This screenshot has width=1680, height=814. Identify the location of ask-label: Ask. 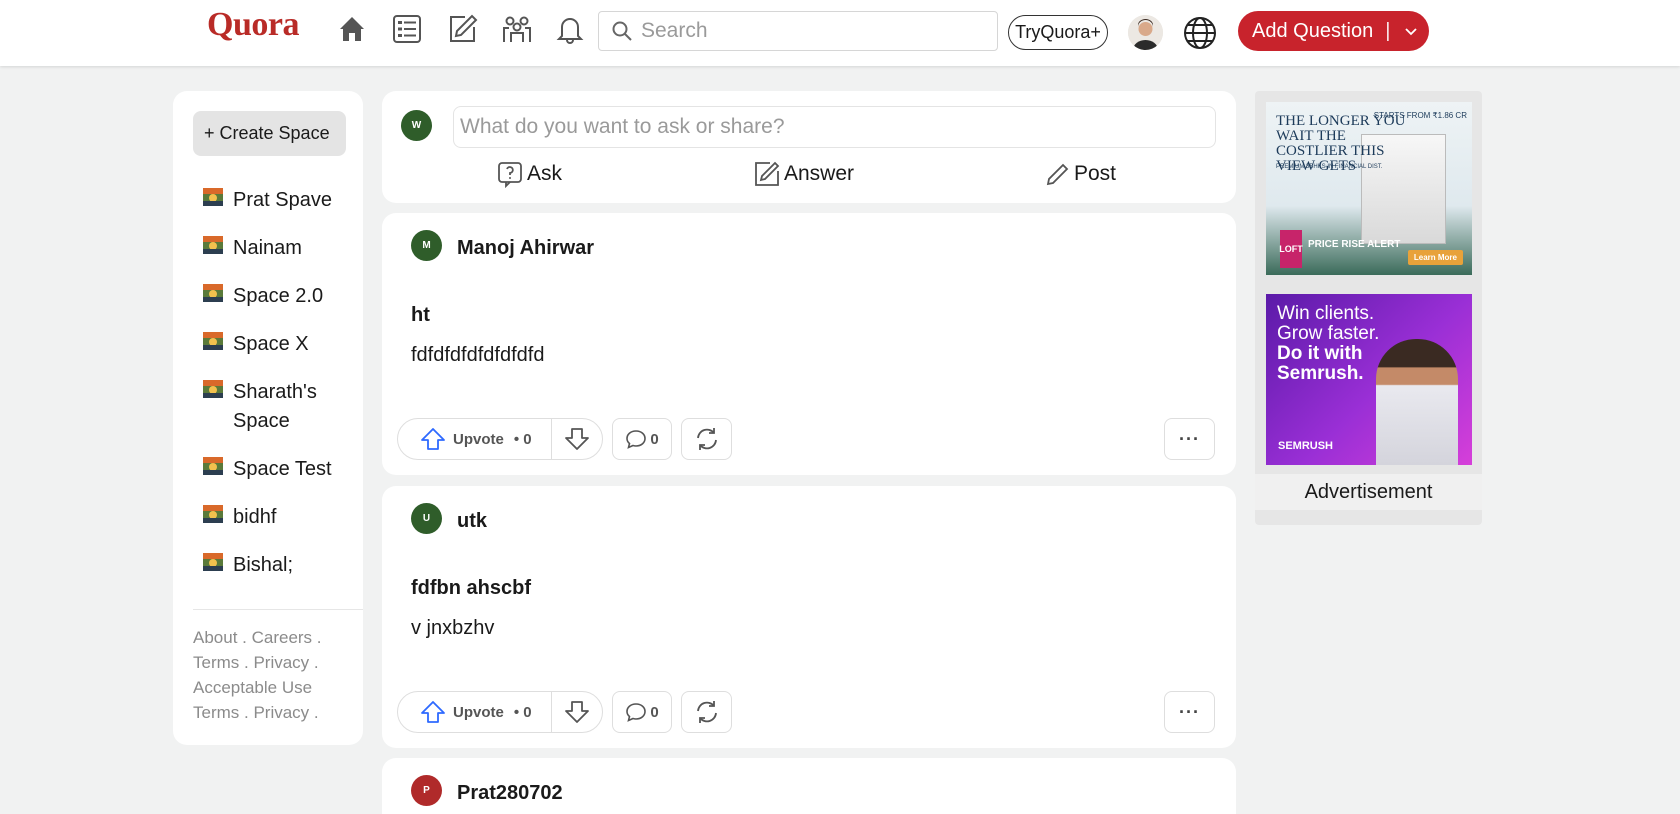
(545, 173).